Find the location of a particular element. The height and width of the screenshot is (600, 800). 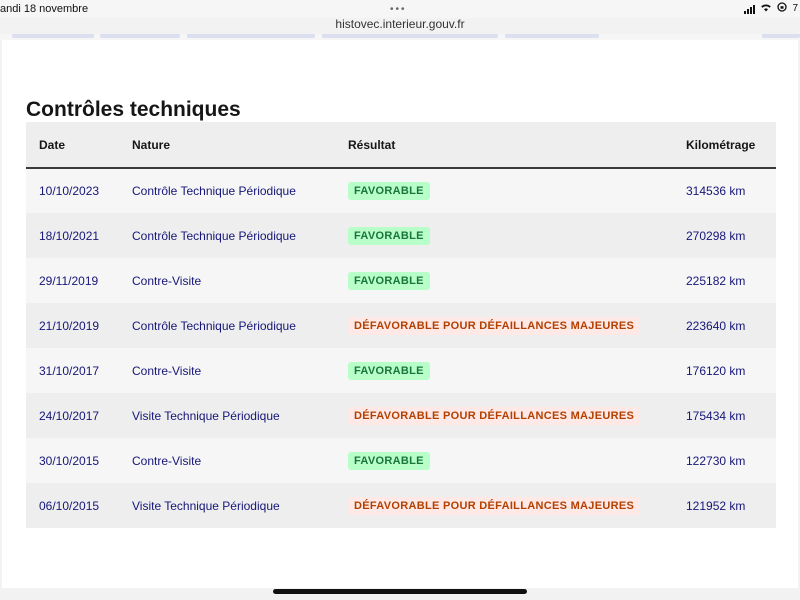

cell-date: 29/11/2019 is located at coordinates (69, 280).